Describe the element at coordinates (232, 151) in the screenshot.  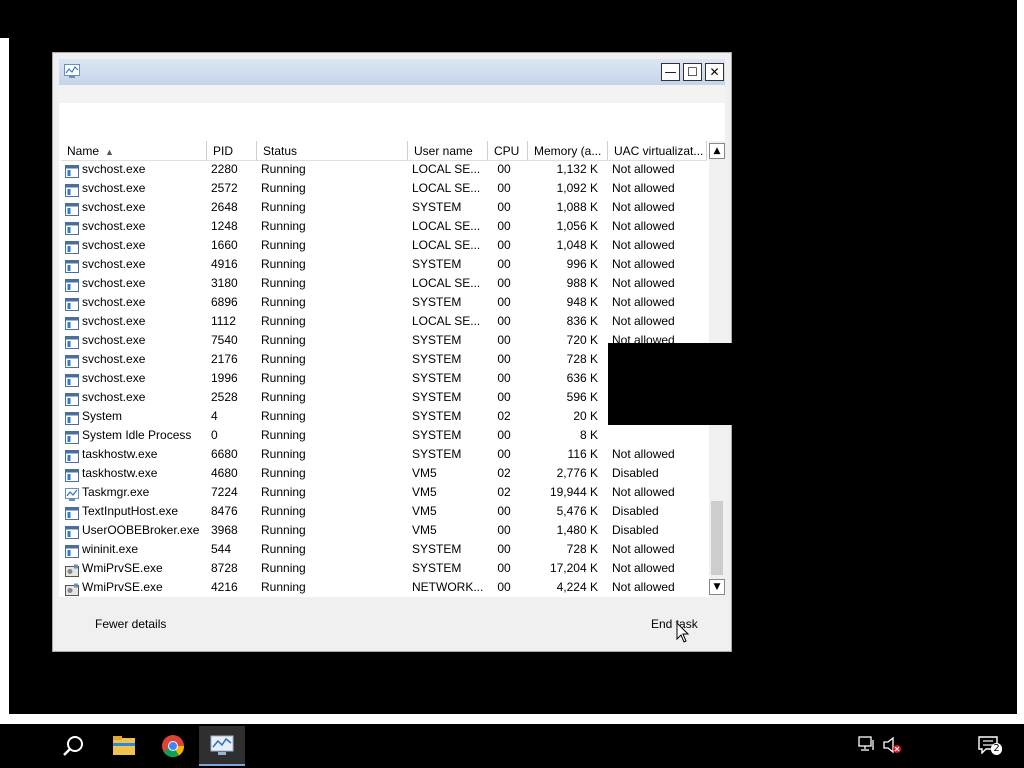
I see `column-header-pid: PID` at that location.